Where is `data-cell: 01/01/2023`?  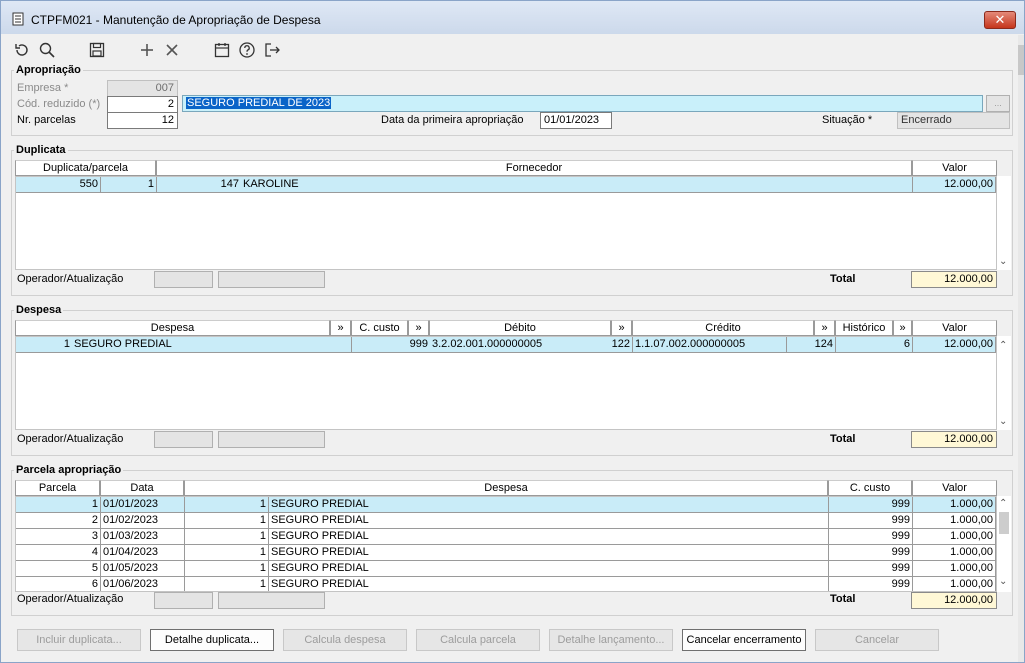 data-cell: 01/01/2023 is located at coordinates (143, 505).